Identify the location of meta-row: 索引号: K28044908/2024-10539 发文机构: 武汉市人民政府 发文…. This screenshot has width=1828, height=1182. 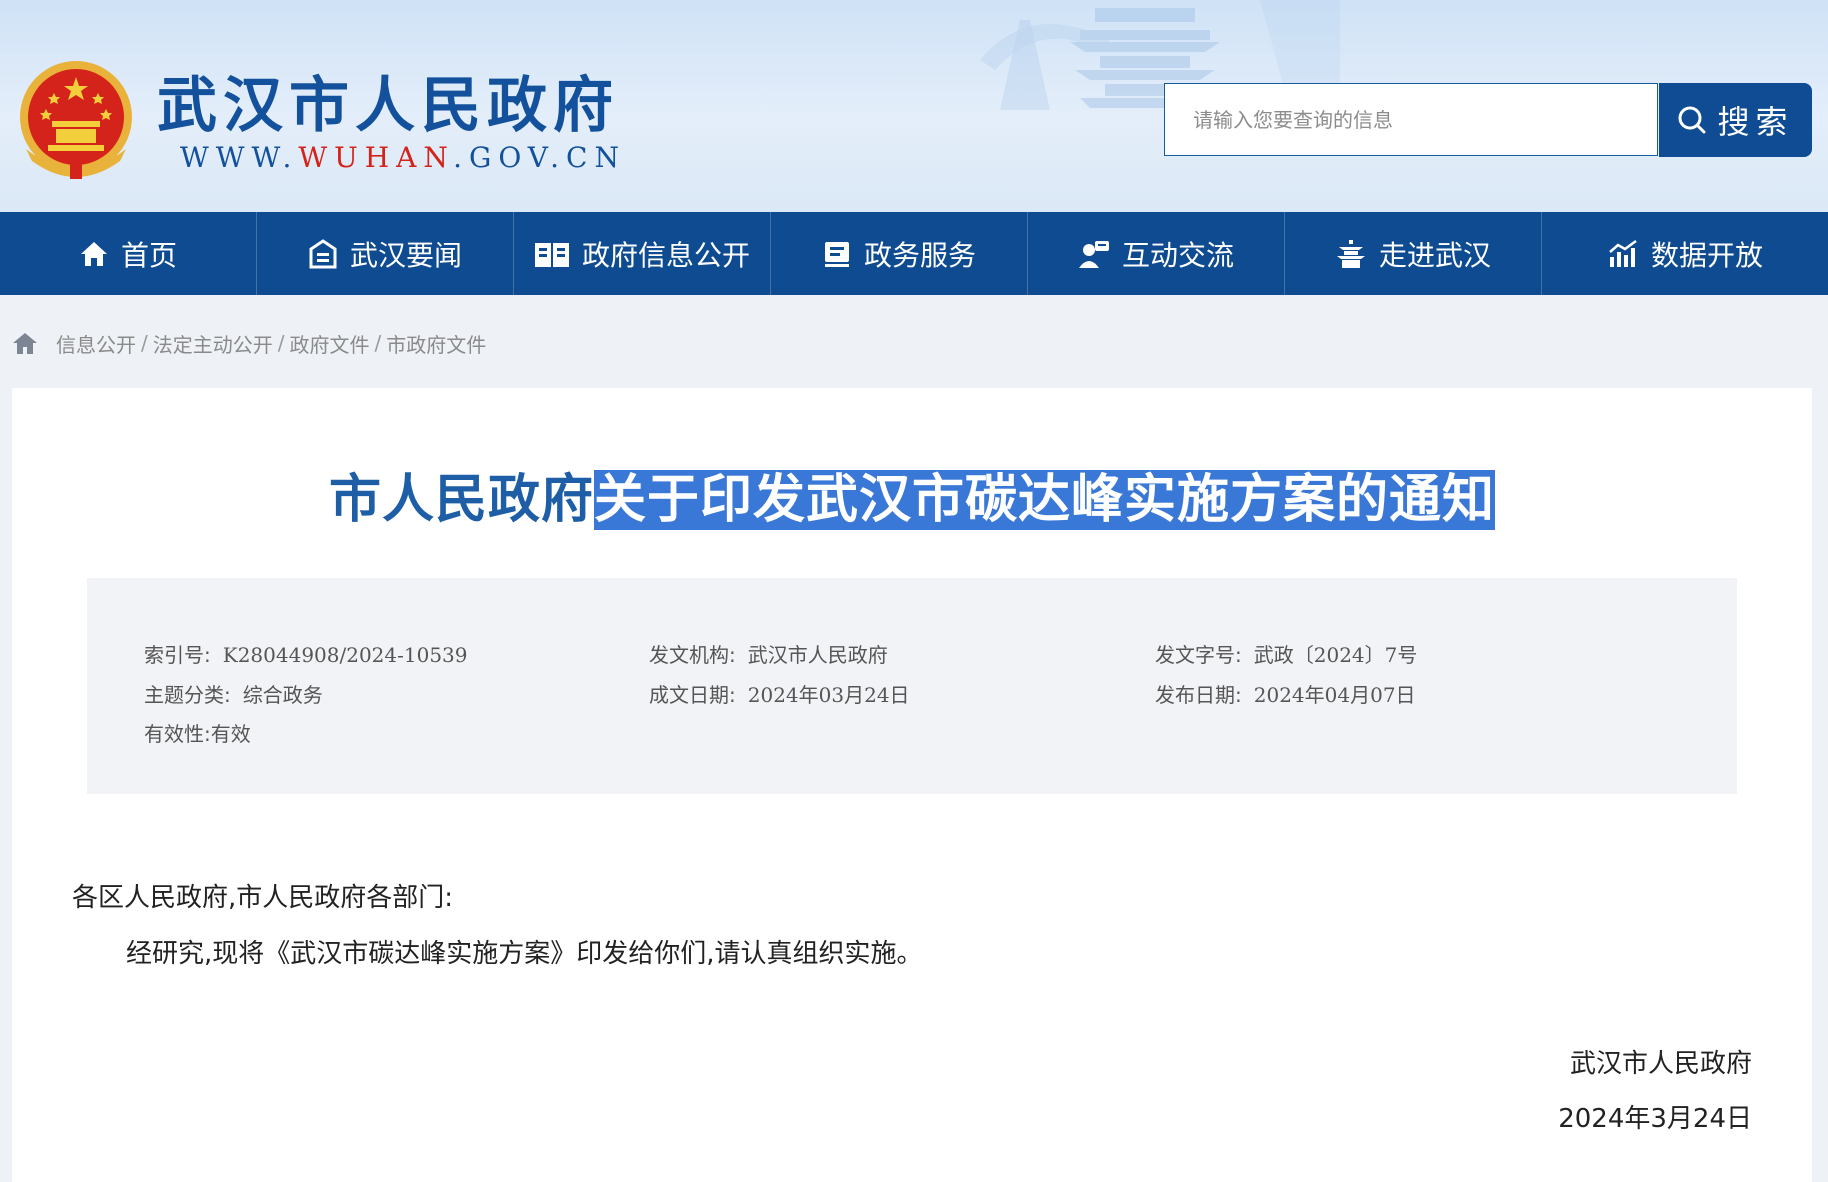
(912, 655).